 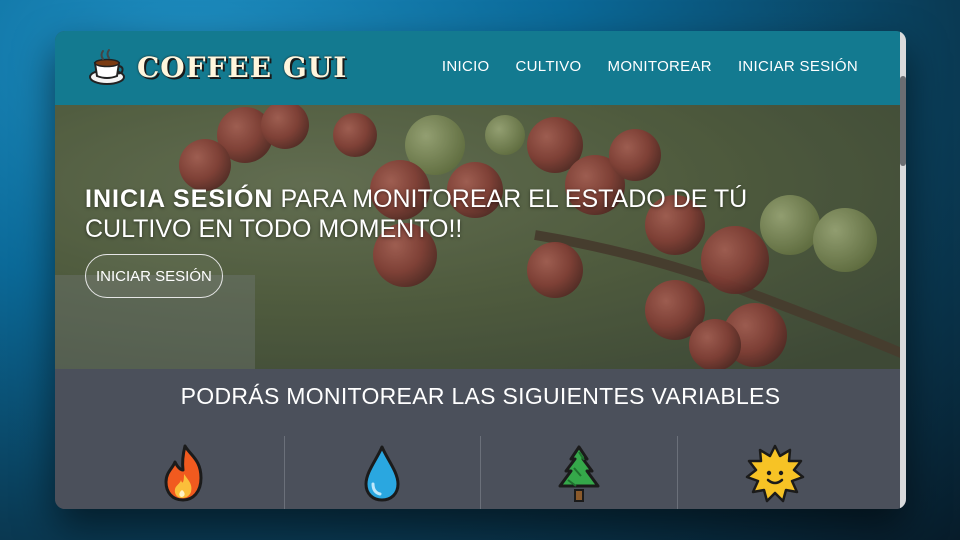 I want to click on variable-humidity, so click(x=382, y=472).